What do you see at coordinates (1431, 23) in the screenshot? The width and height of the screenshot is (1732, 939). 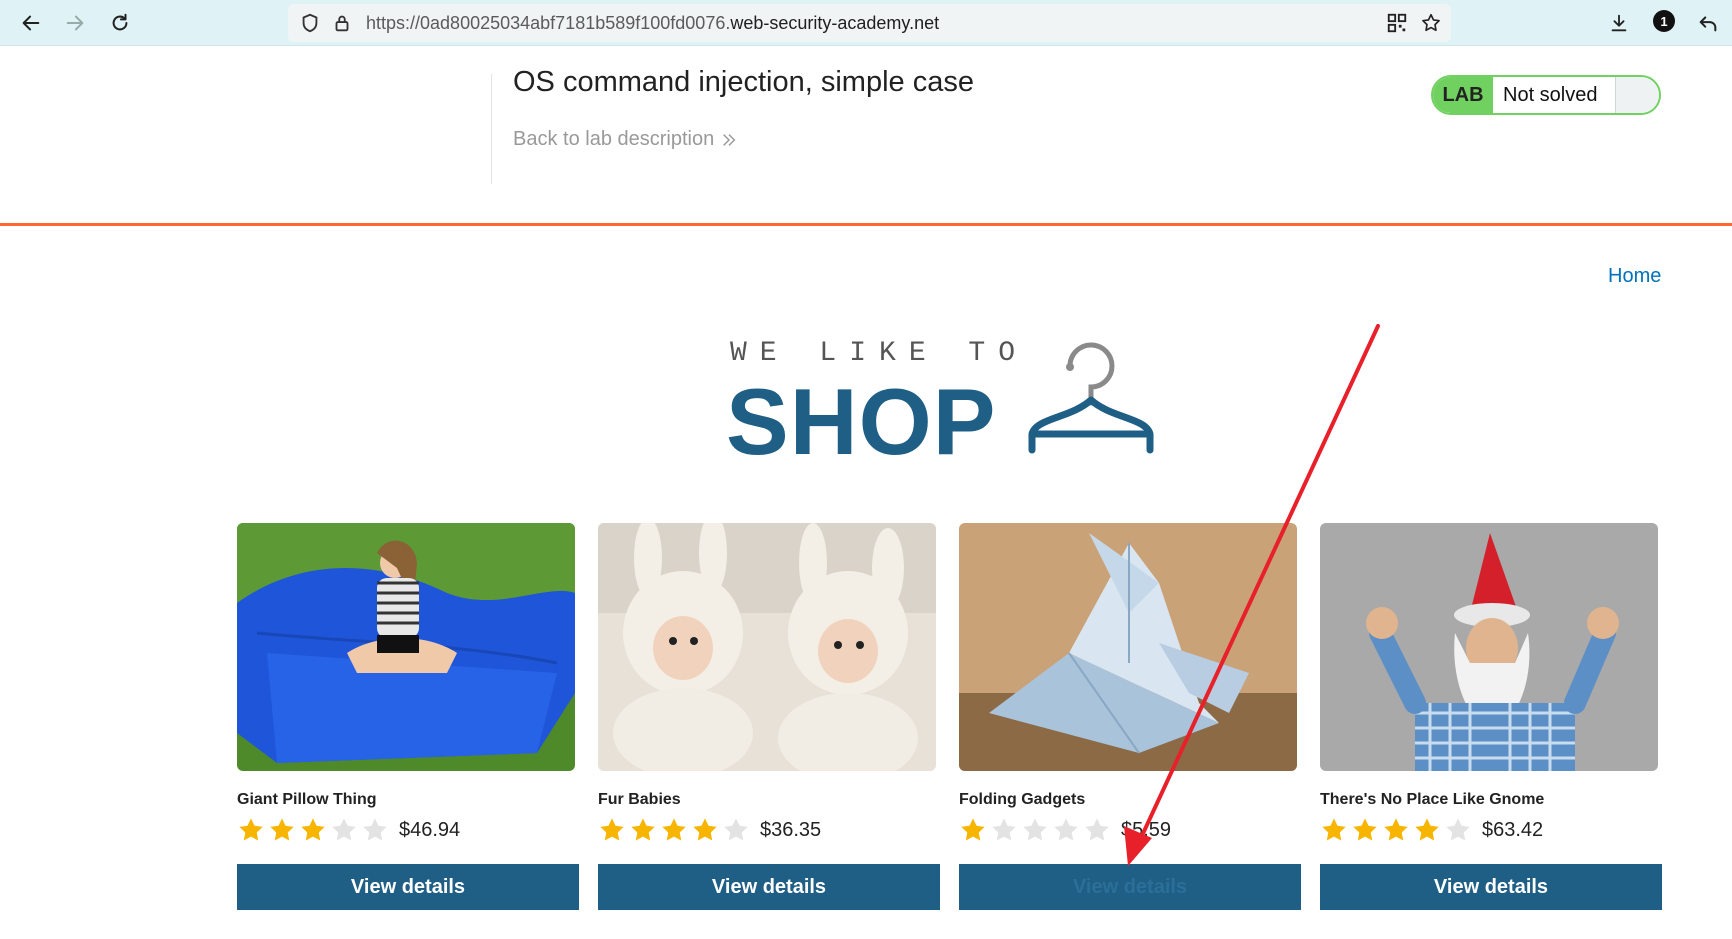 I see `bookmark-star-icon` at bounding box center [1431, 23].